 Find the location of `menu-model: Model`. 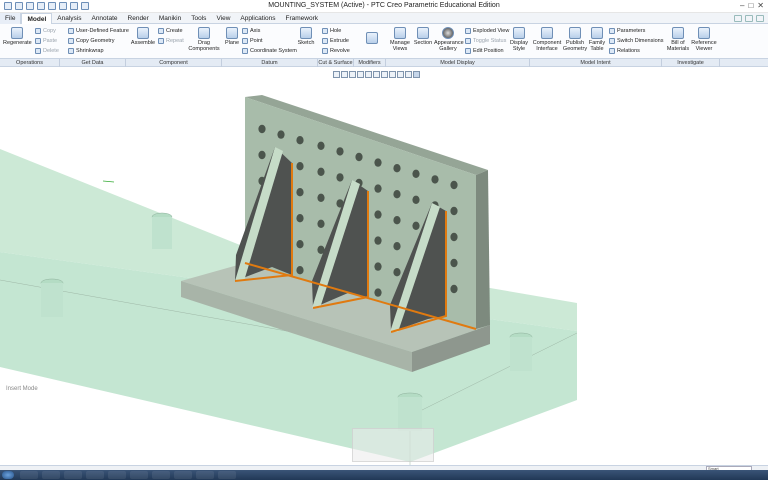

menu-model: Model is located at coordinates (37, 18).